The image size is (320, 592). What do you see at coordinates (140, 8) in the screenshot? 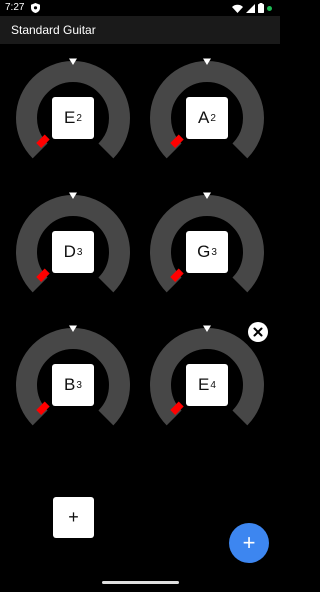
I see `status-bar: 7:27` at bounding box center [140, 8].